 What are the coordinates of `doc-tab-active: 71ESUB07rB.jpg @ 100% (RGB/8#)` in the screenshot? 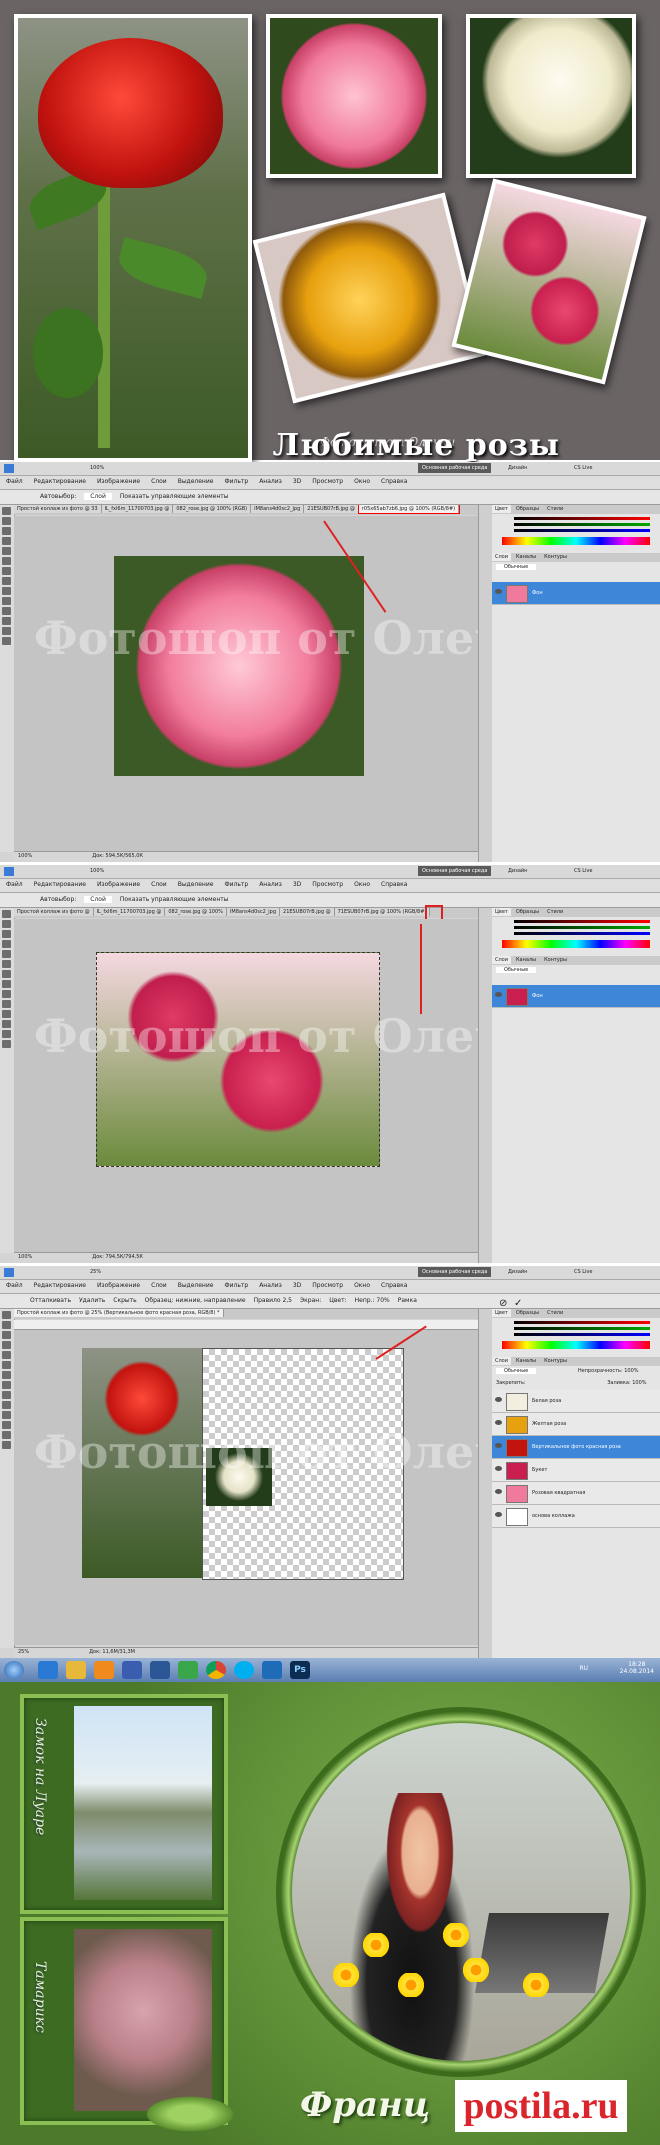 It's located at (382, 912).